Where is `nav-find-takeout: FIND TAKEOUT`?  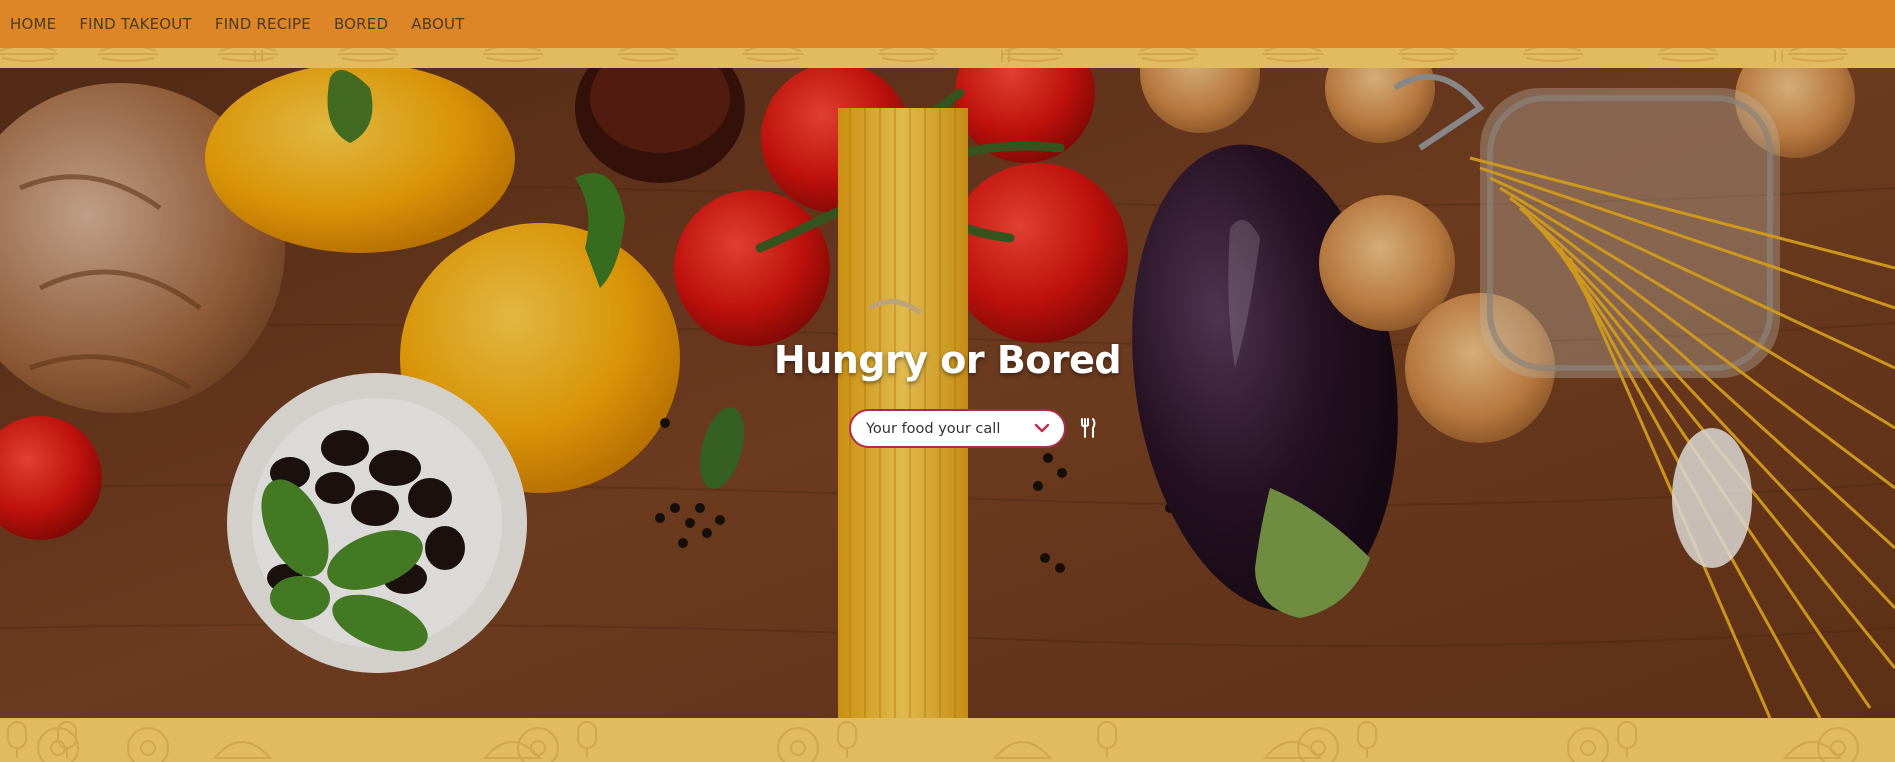 nav-find-takeout: FIND TAKEOUT is located at coordinates (135, 24).